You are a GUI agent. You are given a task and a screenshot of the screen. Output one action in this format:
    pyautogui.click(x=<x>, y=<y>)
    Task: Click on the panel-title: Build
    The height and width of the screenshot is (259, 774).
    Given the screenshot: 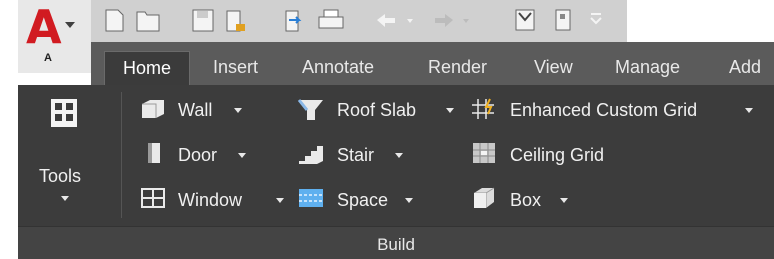 What is the action you would take?
    pyautogui.click(x=396, y=244)
    